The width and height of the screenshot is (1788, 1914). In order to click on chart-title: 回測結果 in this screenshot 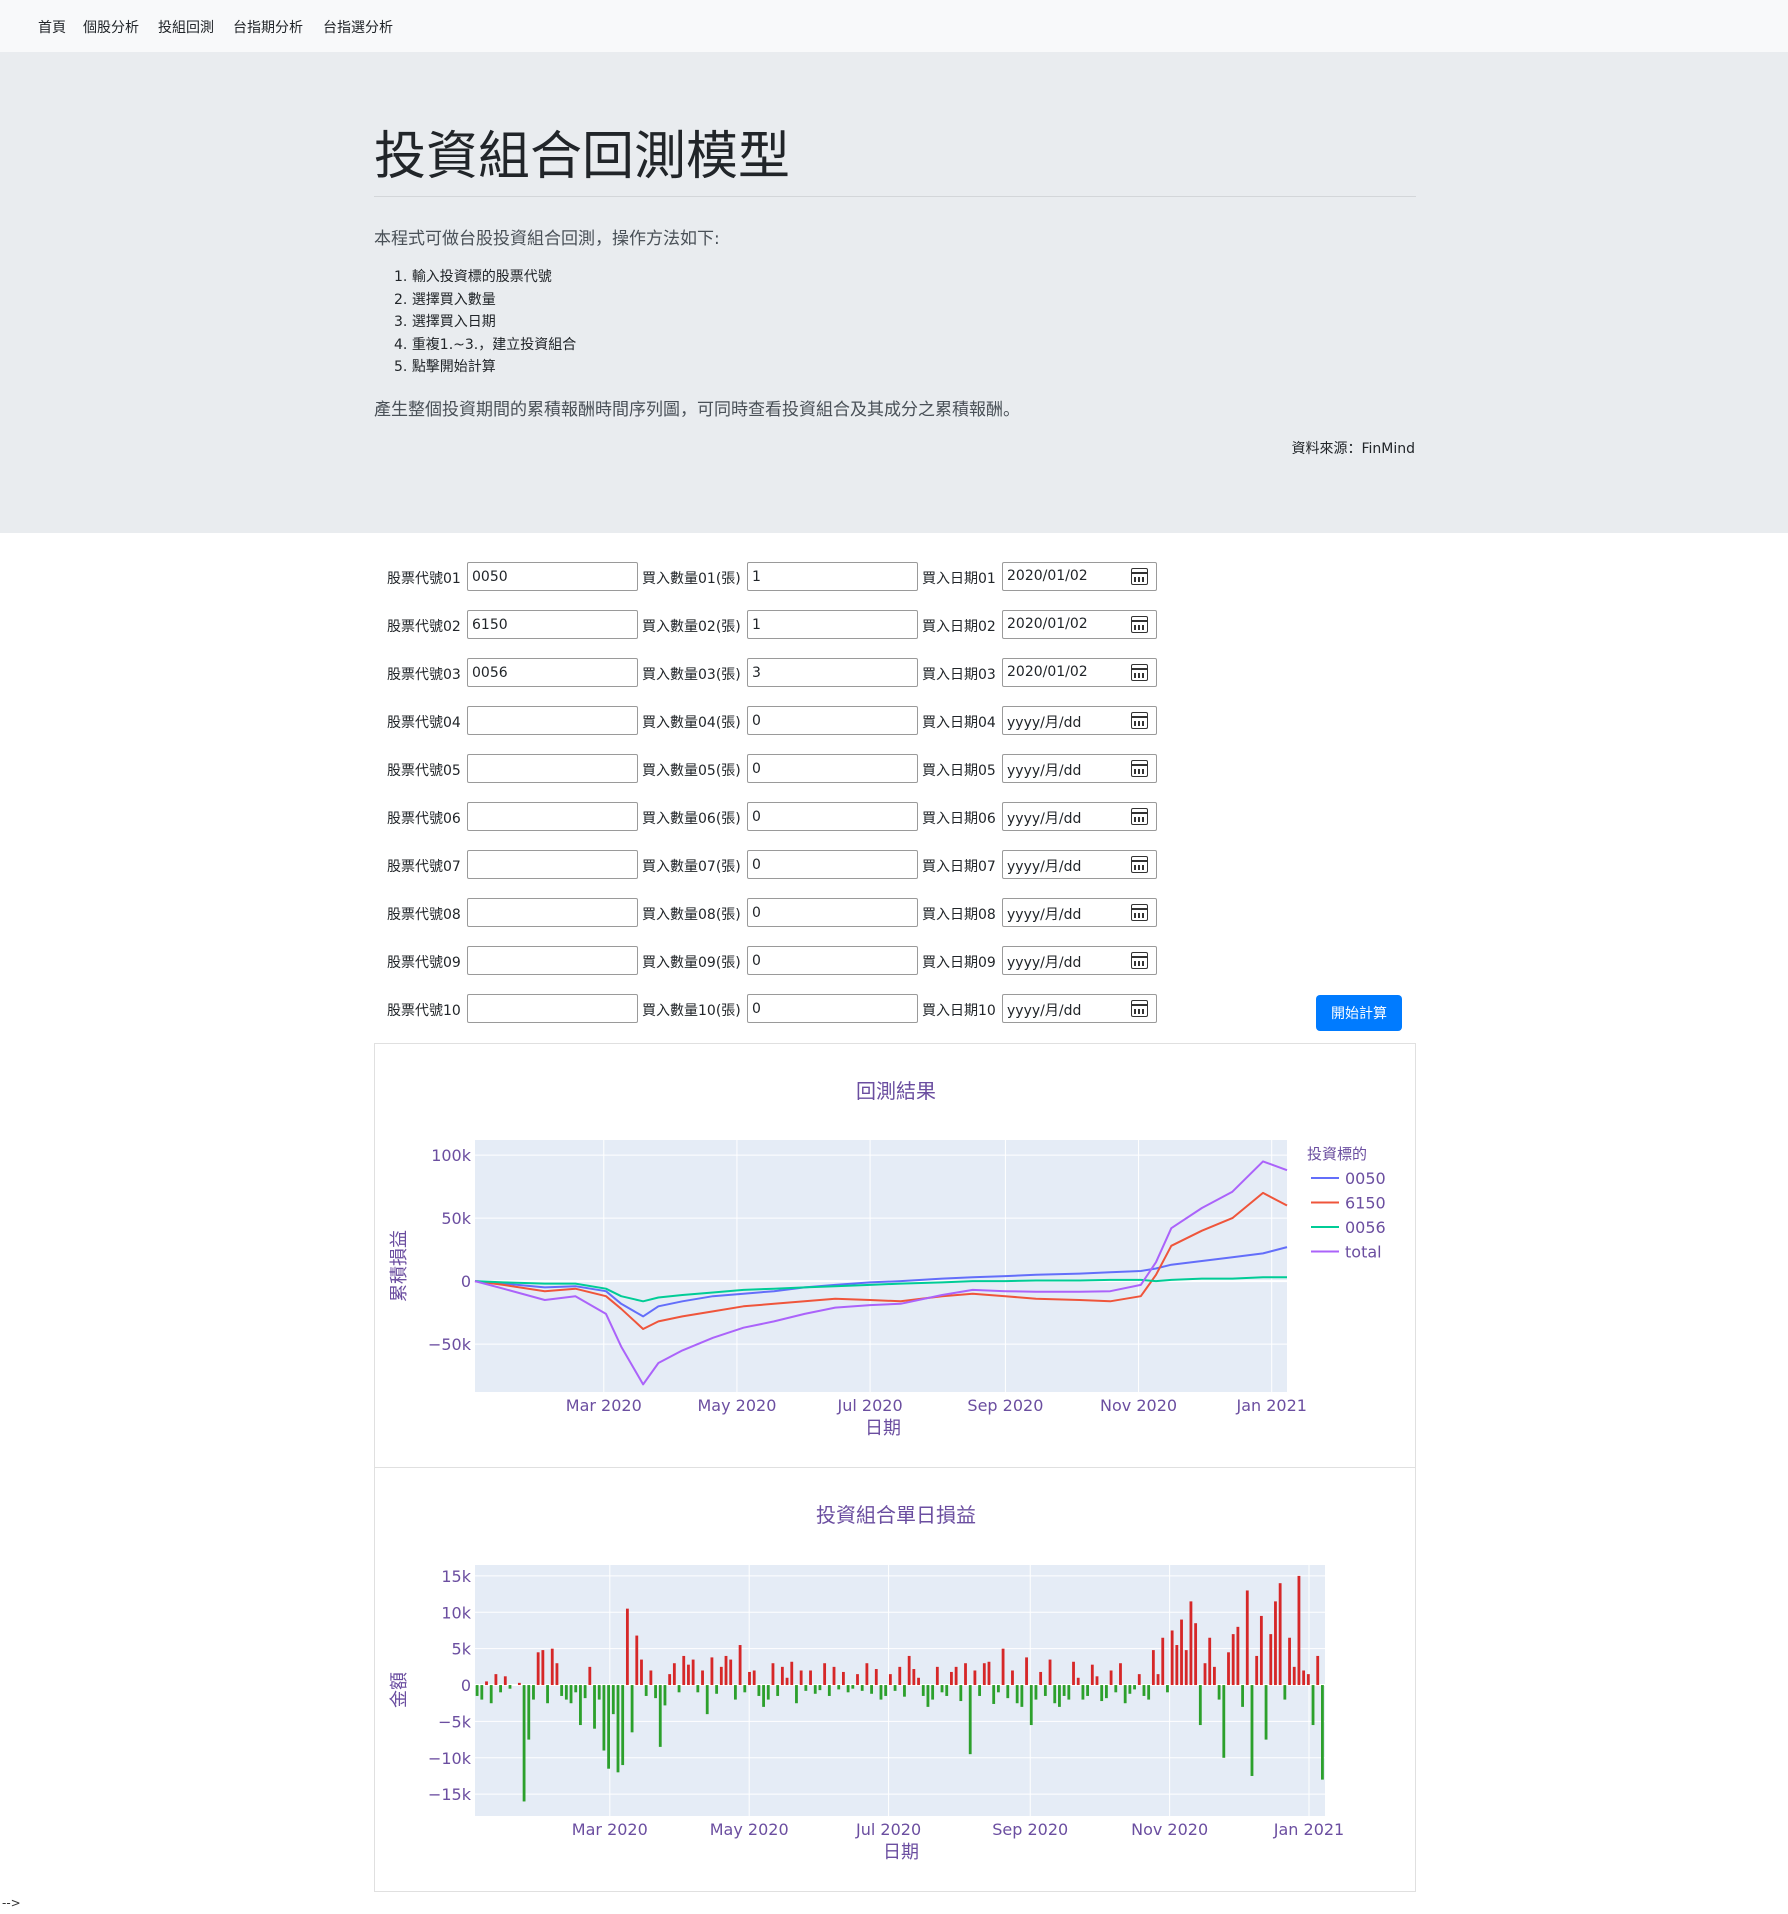, I will do `click(896, 1091)`.